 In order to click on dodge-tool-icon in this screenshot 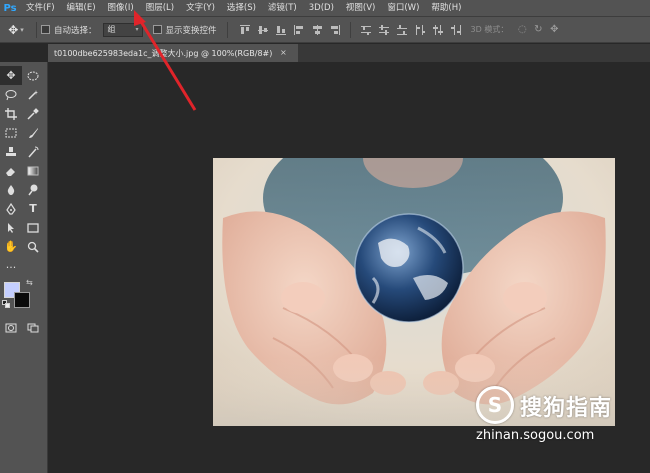, I will do `click(33, 189)`.